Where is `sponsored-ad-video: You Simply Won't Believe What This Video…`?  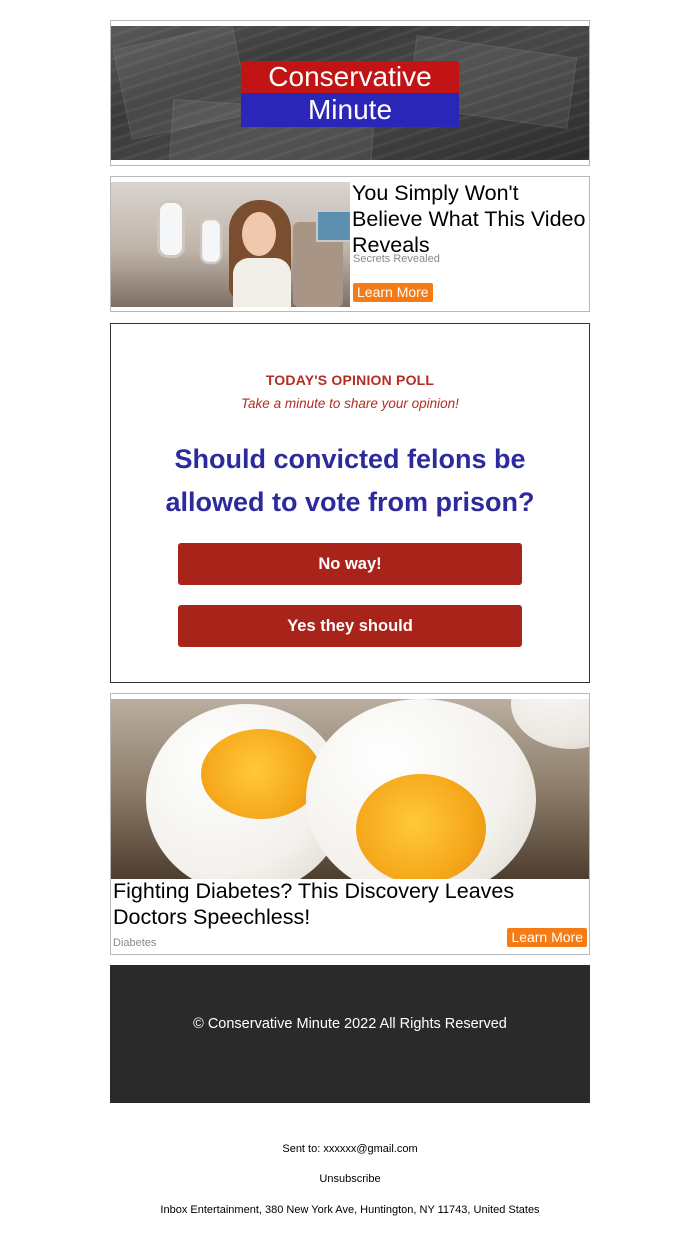
sponsored-ad-video: You Simply Won't Believe What This Video… is located at coordinates (350, 244).